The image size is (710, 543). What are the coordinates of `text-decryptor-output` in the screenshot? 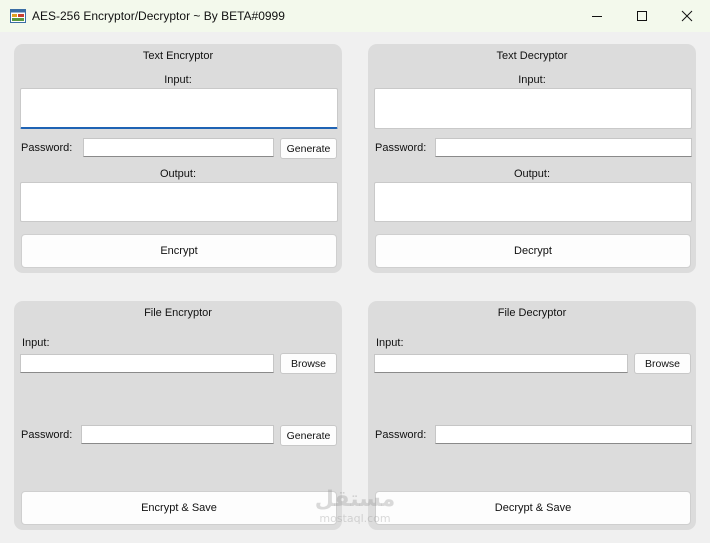 It's located at (533, 202).